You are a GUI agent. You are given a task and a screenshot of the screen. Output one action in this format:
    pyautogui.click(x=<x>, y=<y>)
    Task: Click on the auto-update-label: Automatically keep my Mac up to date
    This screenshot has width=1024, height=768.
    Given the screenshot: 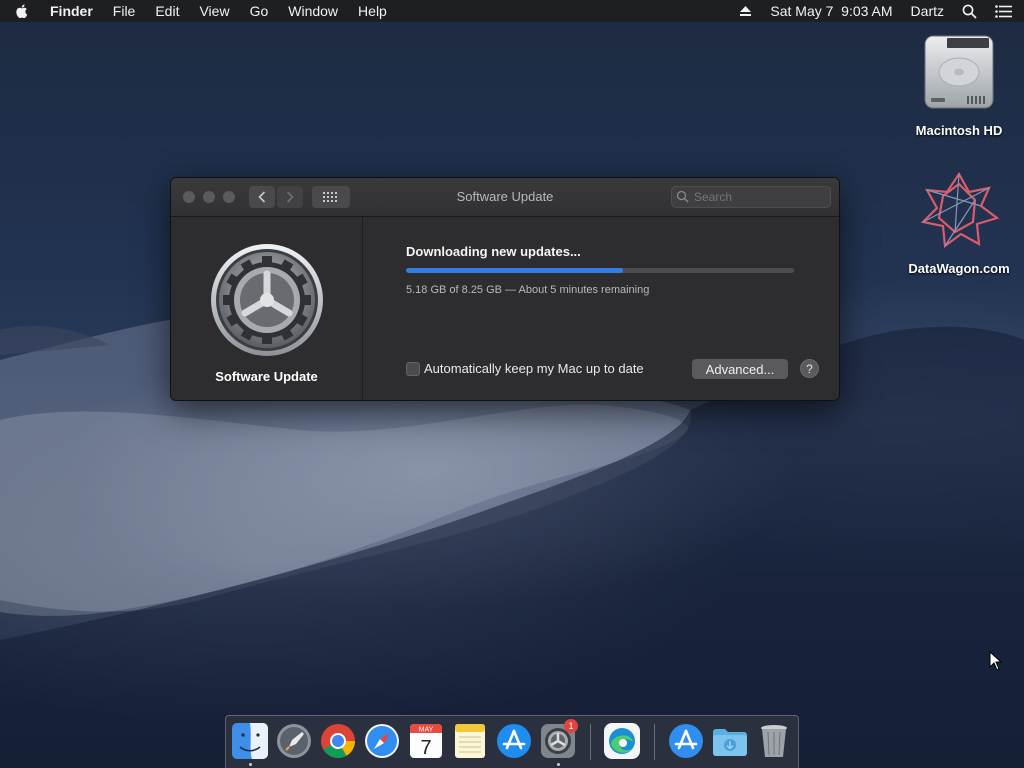 What is the action you would take?
    pyautogui.click(x=534, y=368)
    